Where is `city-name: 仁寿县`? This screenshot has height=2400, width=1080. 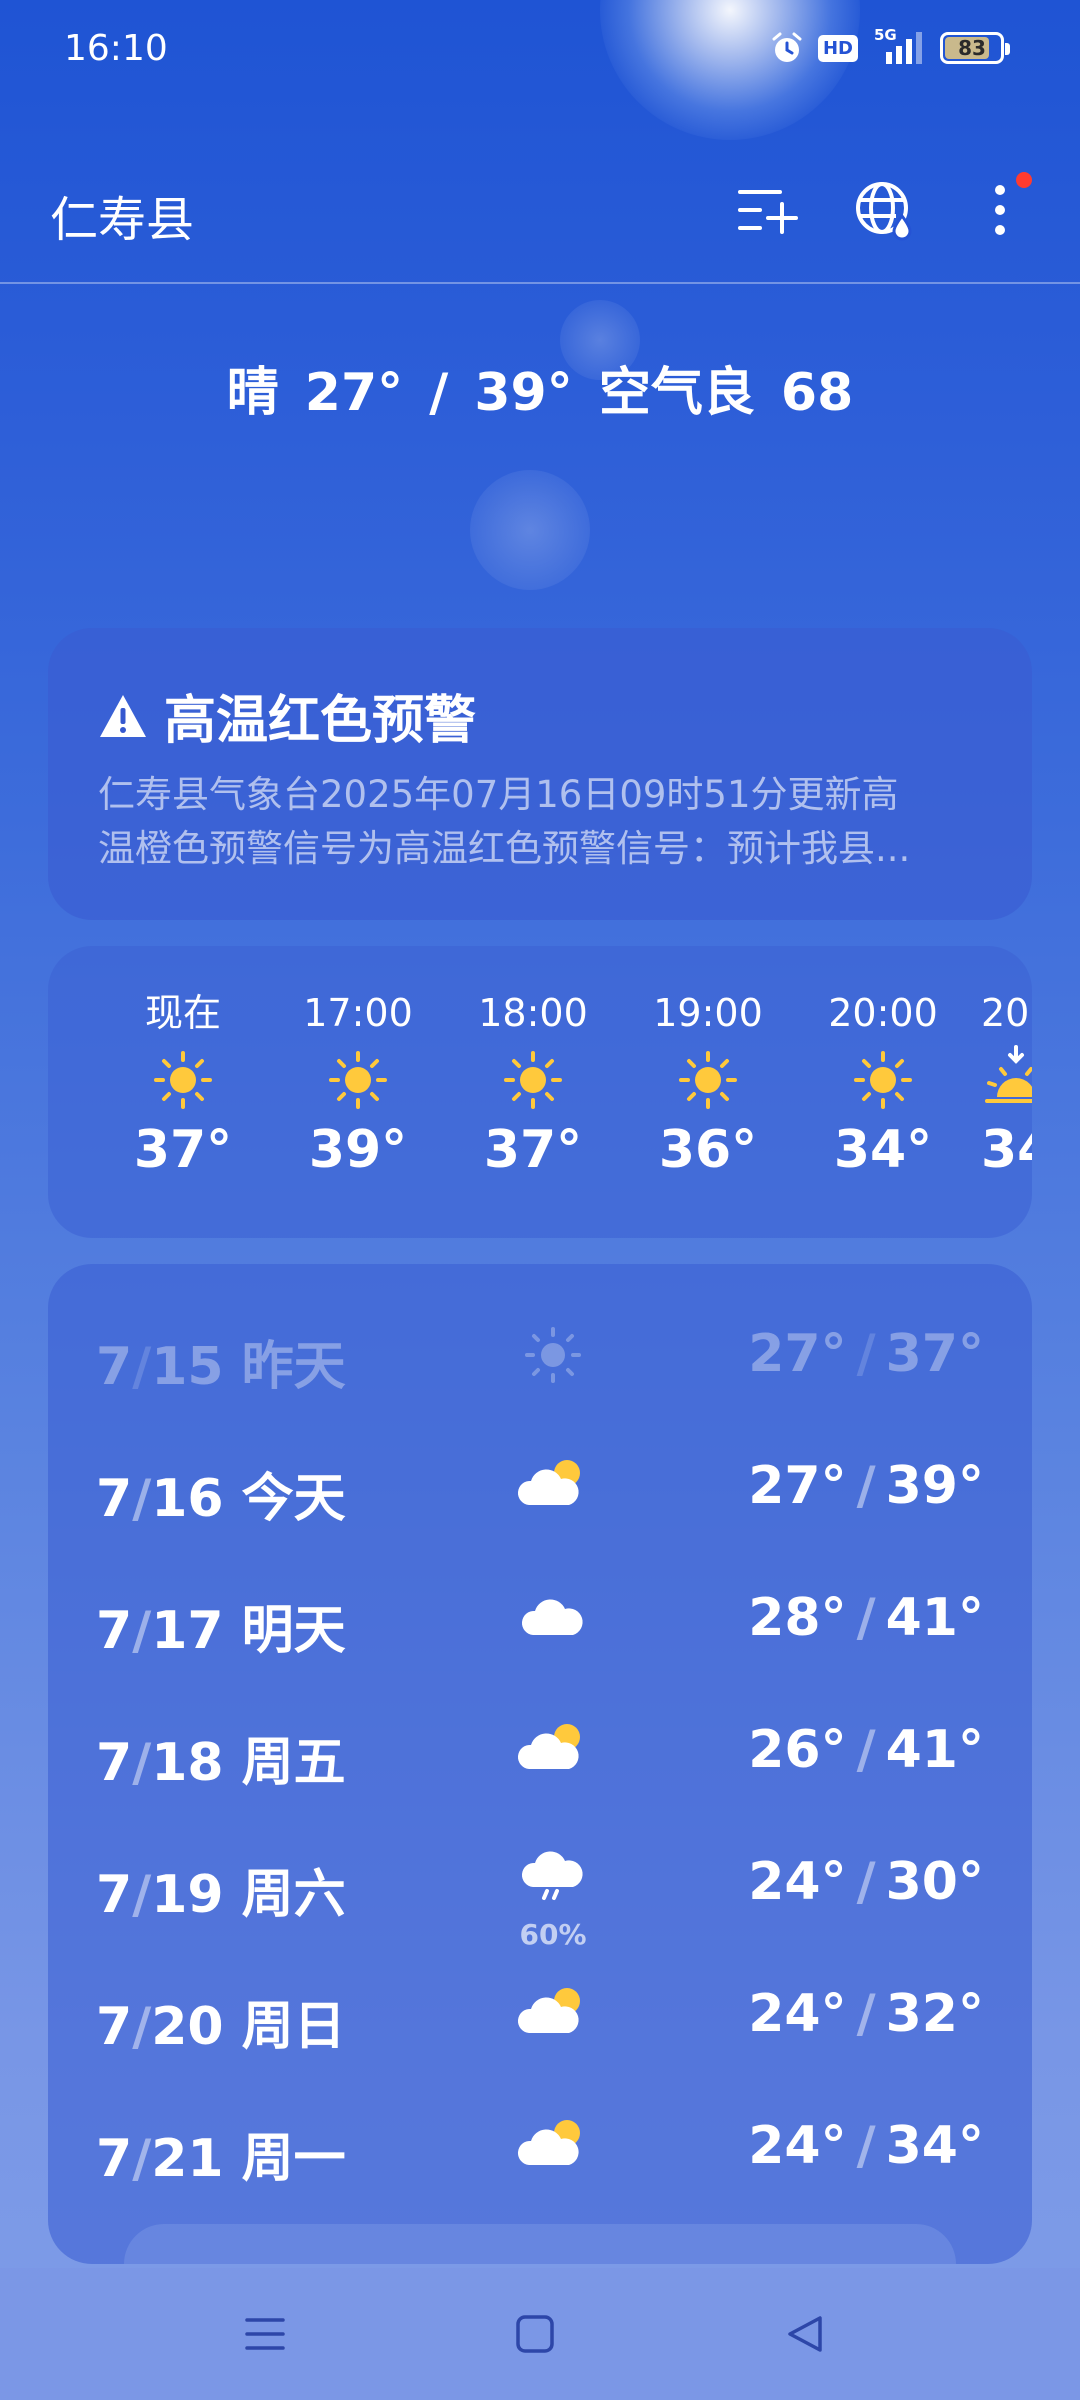 city-name: 仁寿县 is located at coordinates (122, 215).